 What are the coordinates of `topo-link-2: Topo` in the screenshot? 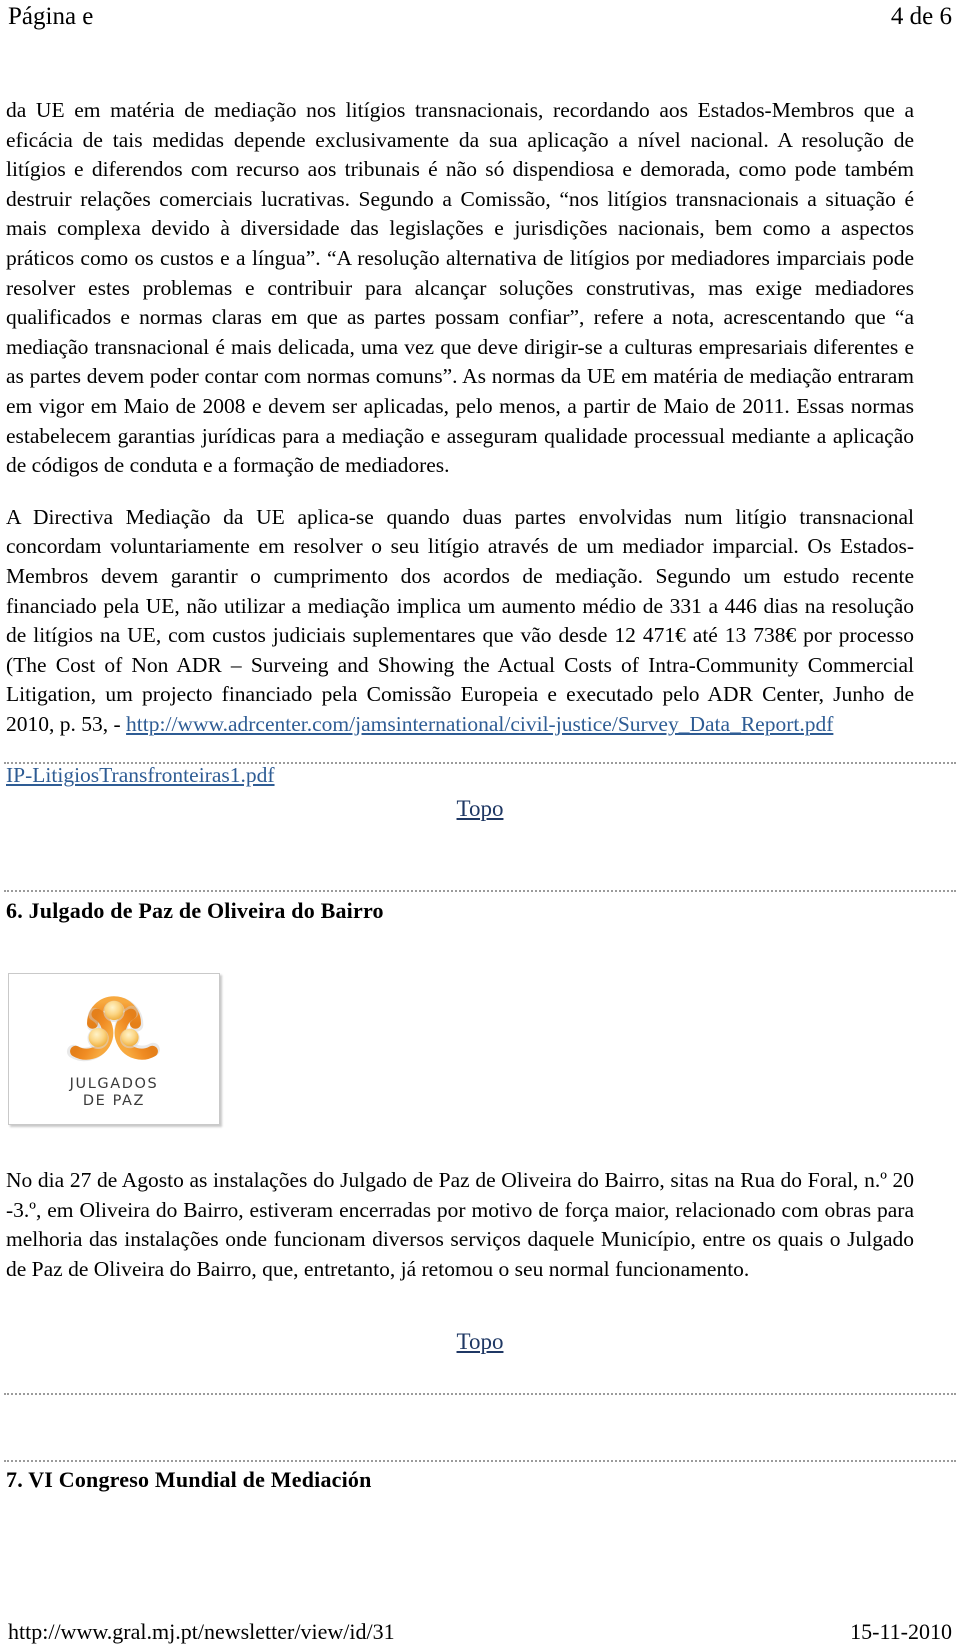 It's located at (480, 1341).